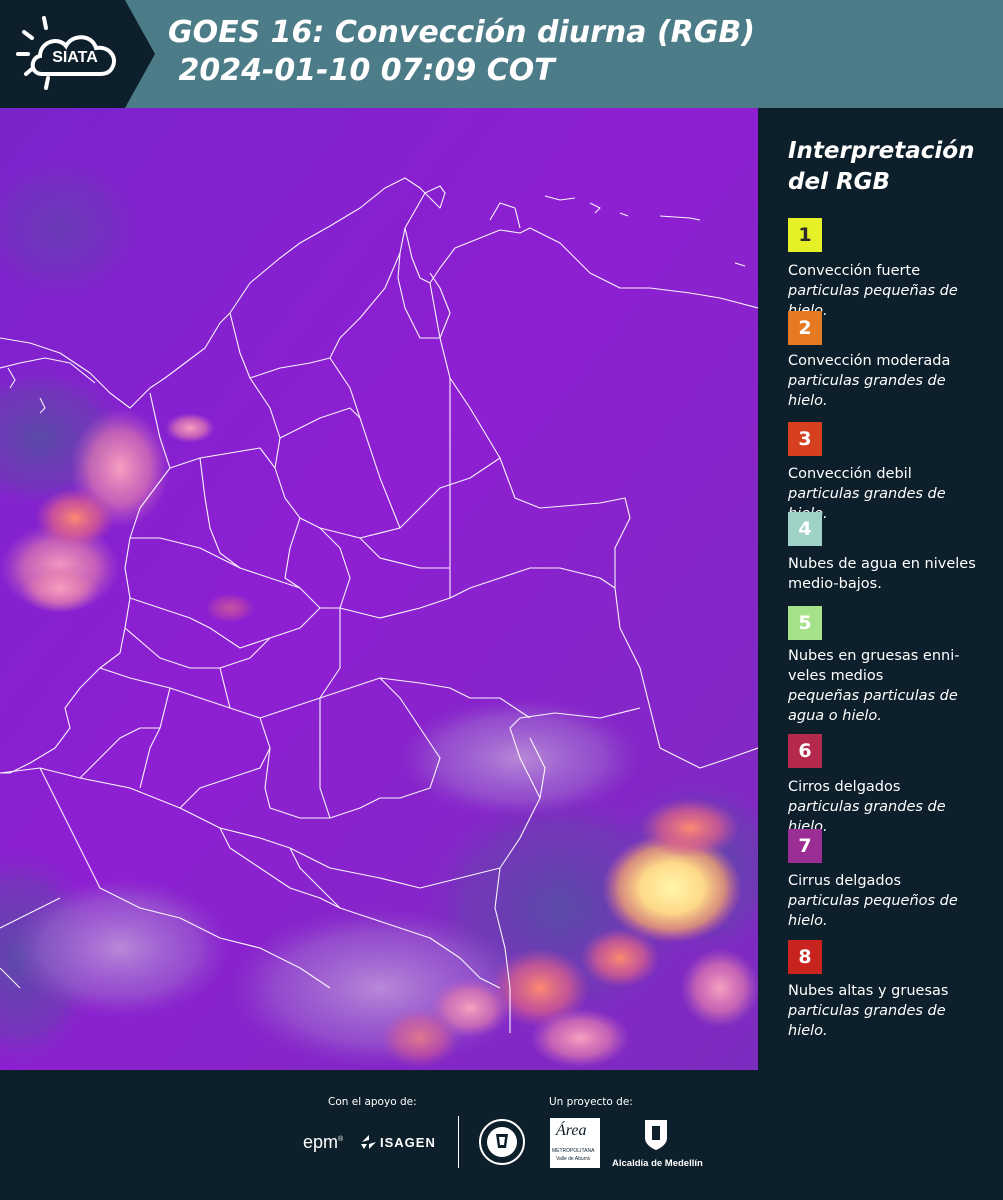 This screenshot has height=1200, width=1003. I want to click on legend-label-4-main: Nubes de agua en niveles medio-bajos., so click(882, 574).